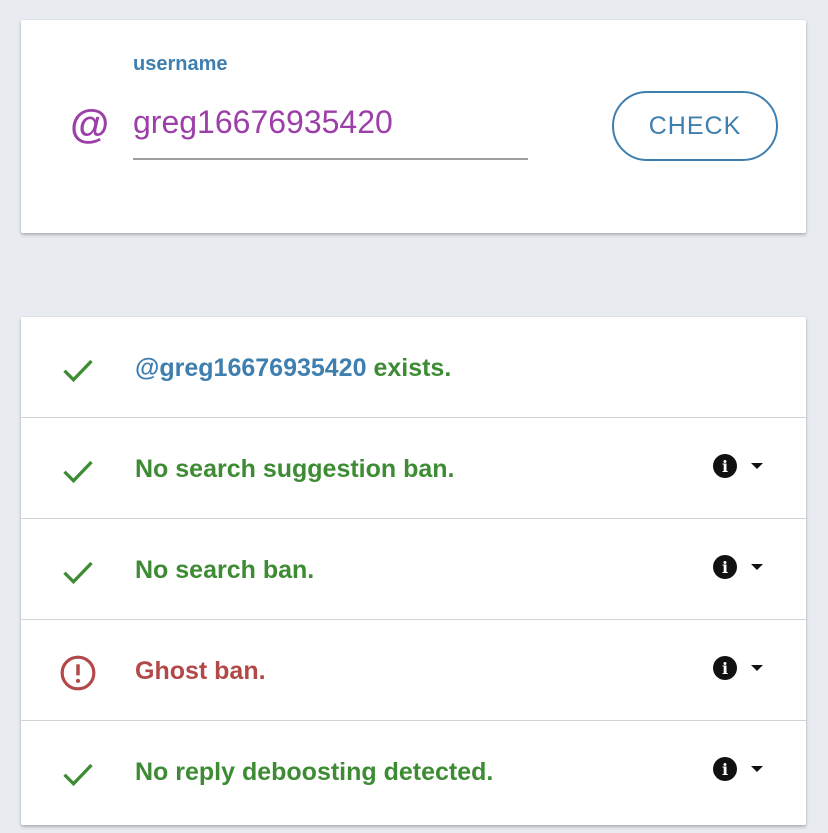 Image resolution: width=828 pixels, height=833 pixels. What do you see at coordinates (295, 468) in the screenshot?
I see `result-text: No search suggestion ban.` at bounding box center [295, 468].